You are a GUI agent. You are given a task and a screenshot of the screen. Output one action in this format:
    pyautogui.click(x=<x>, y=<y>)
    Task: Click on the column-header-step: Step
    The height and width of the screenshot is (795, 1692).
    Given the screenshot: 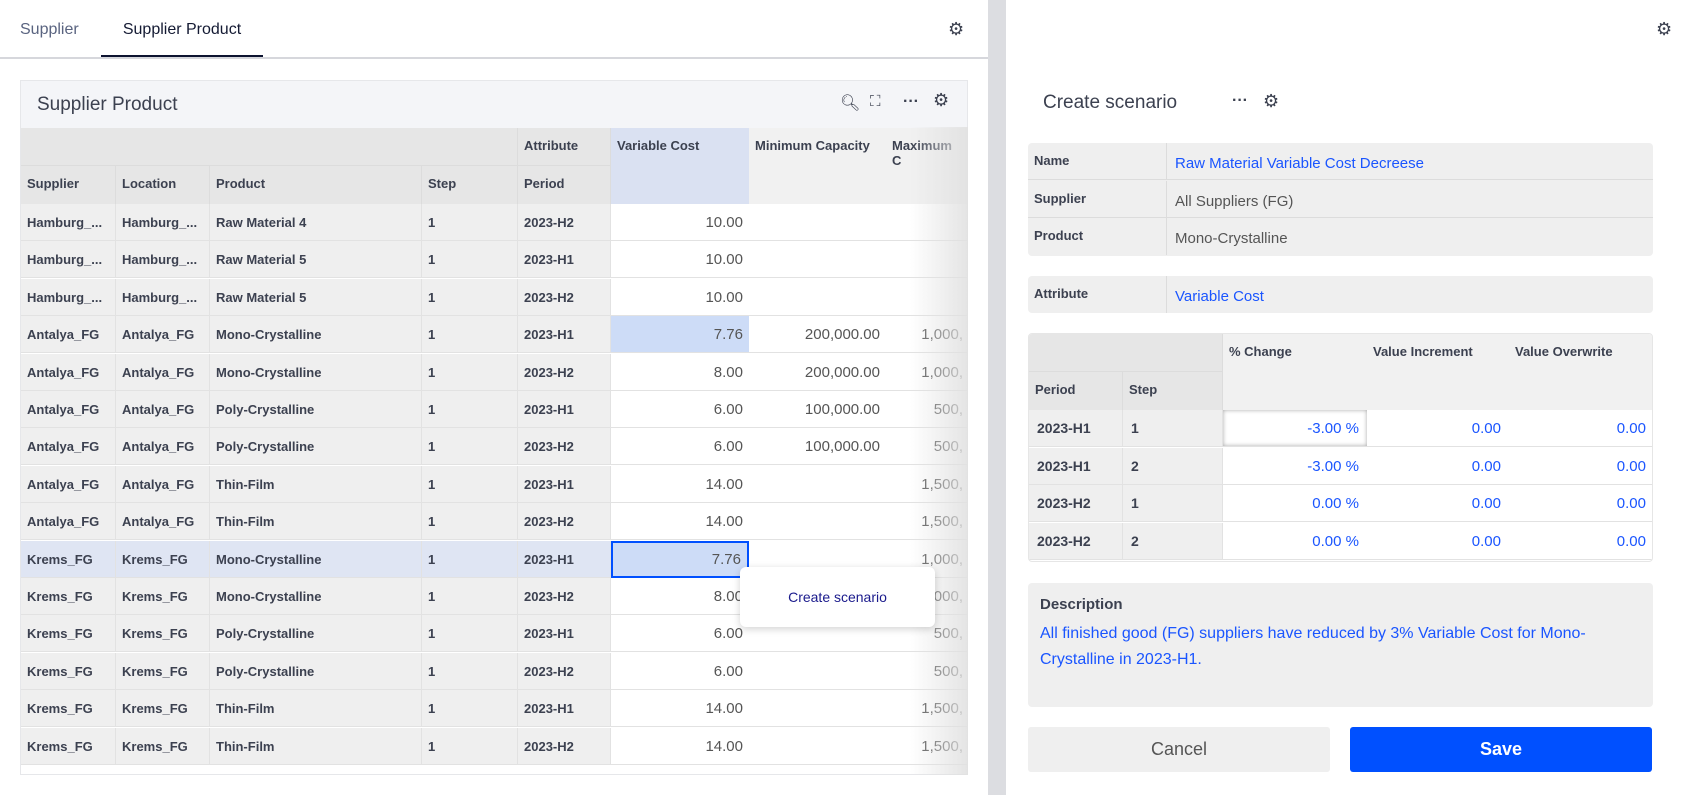 What is the action you would take?
    pyautogui.click(x=470, y=185)
    